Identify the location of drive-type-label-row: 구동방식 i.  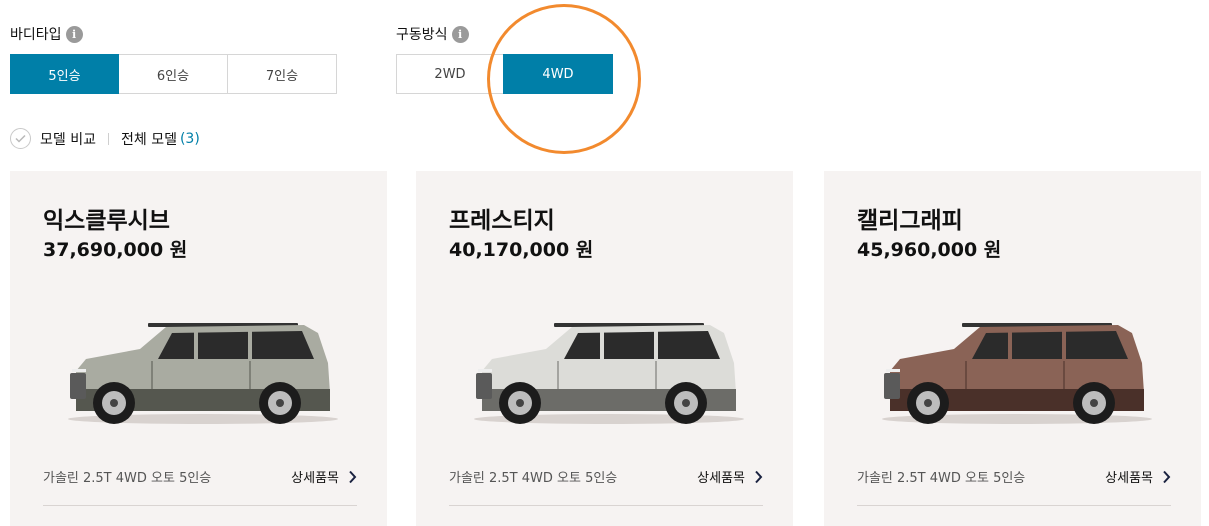
(432, 34).